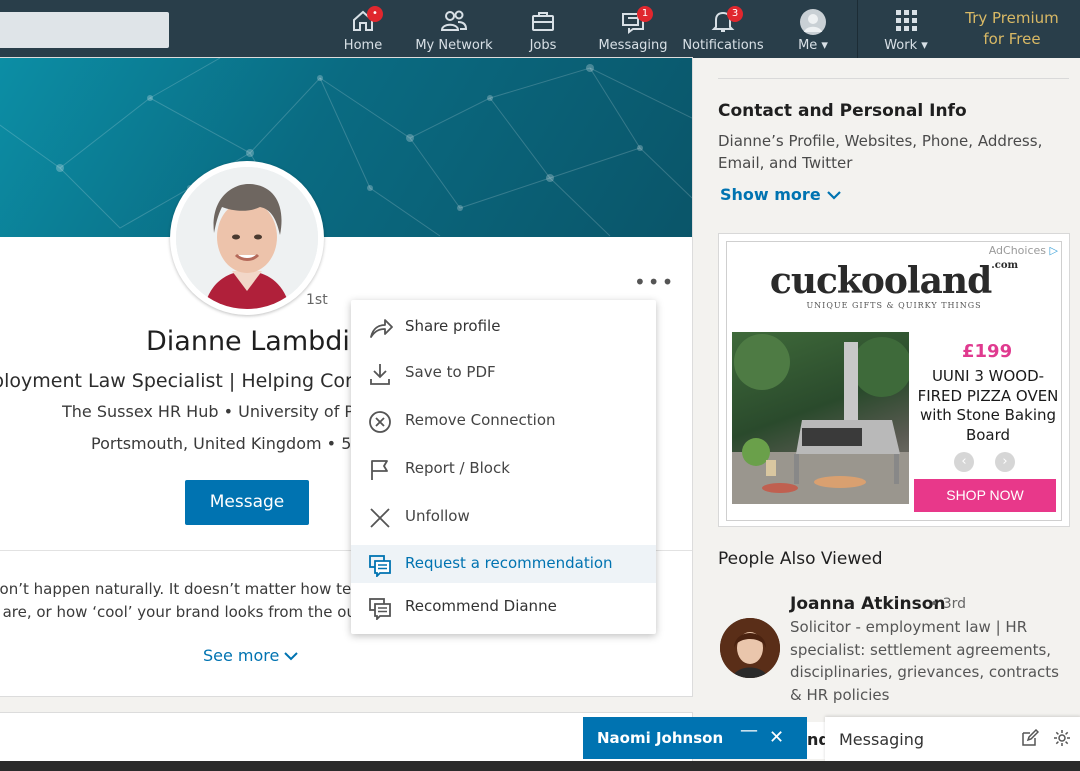  I want to click on nav-home-label: Home, so click(363, 45).